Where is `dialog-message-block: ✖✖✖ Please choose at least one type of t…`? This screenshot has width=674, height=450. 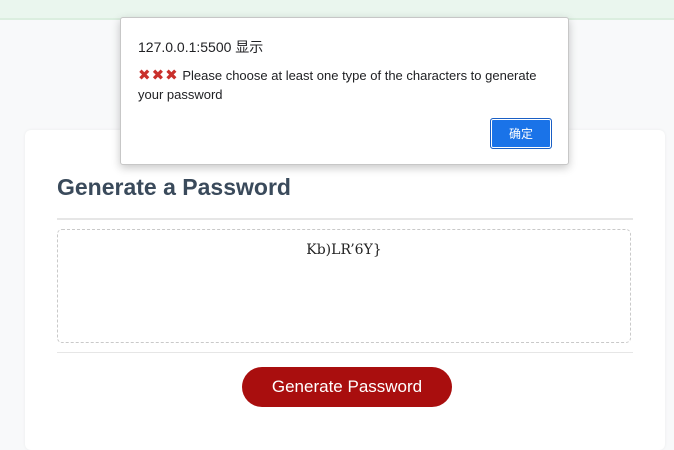
dialog-message-block: ✖✖✖ Please choose at least one type of t… is located at coordinates (338, 85).